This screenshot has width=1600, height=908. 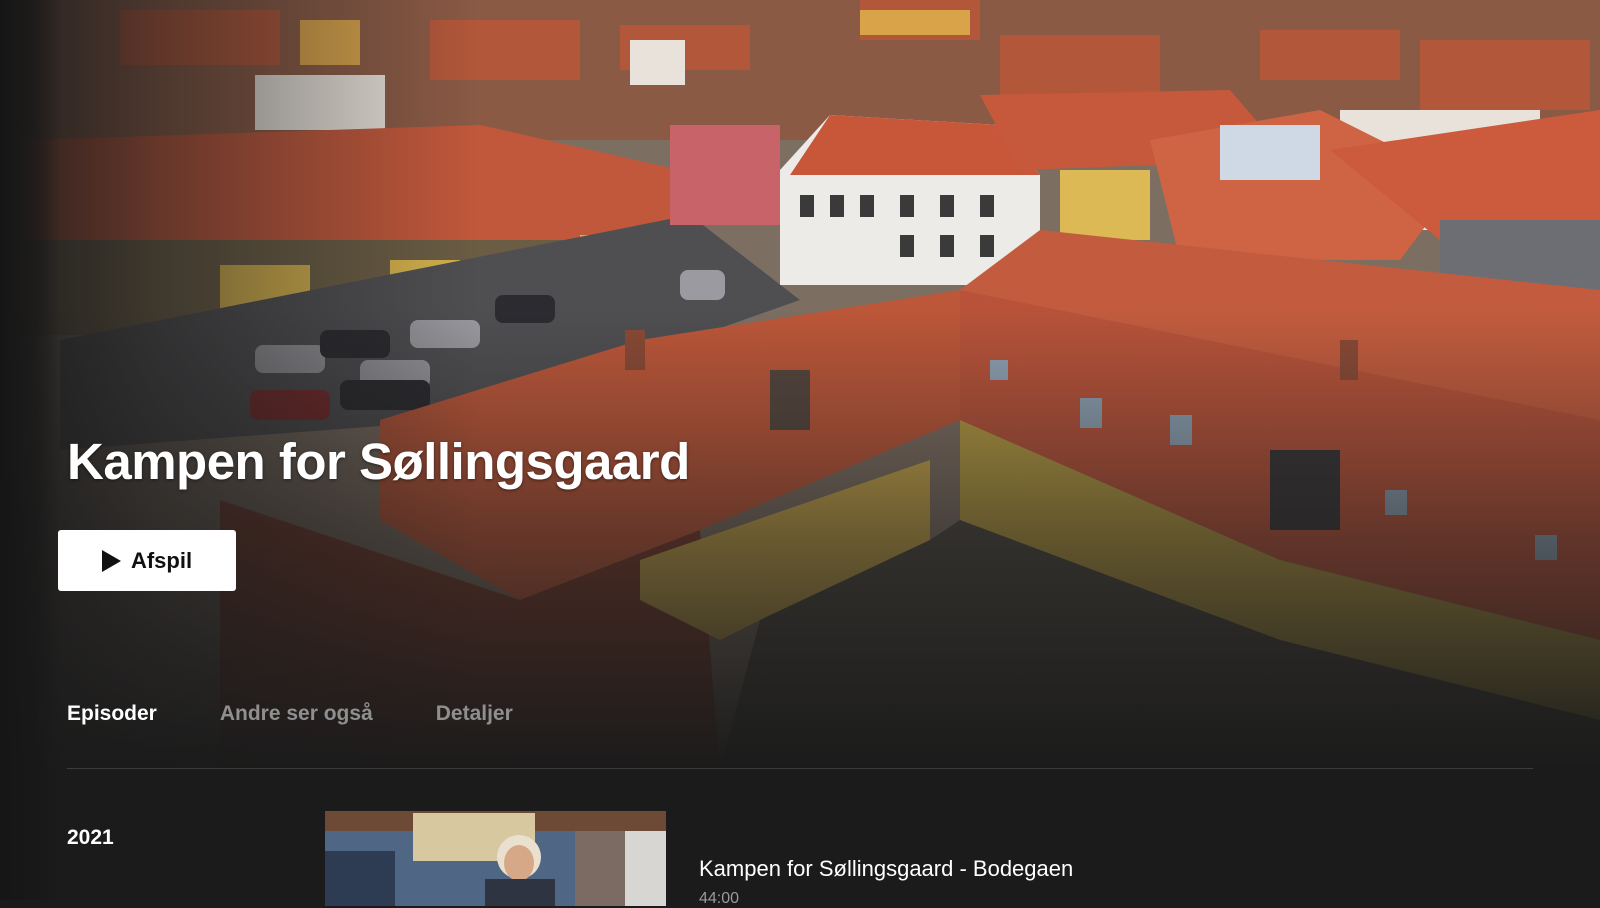 I want to click on episode-thumbnail-image, so click(x=495, y=858).